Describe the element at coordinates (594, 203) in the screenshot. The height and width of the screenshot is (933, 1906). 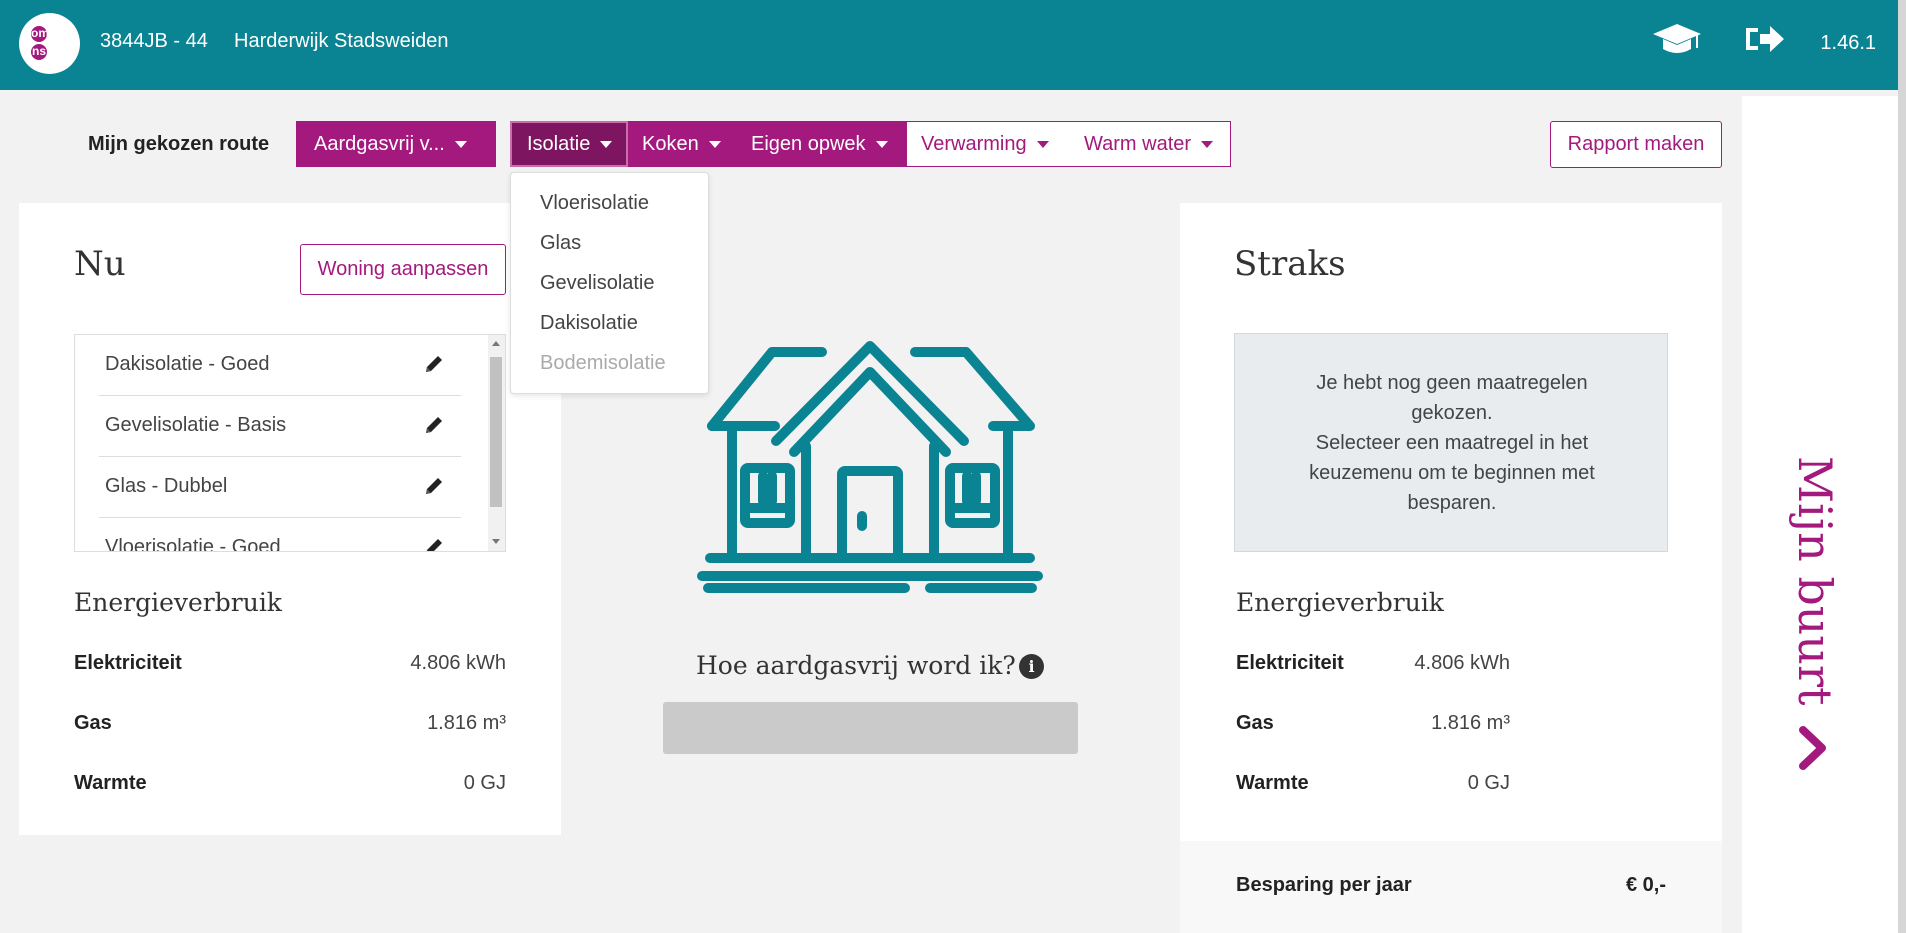
I see `dropdown-item-vloerisolatie: Vloerisolatie` at that location.